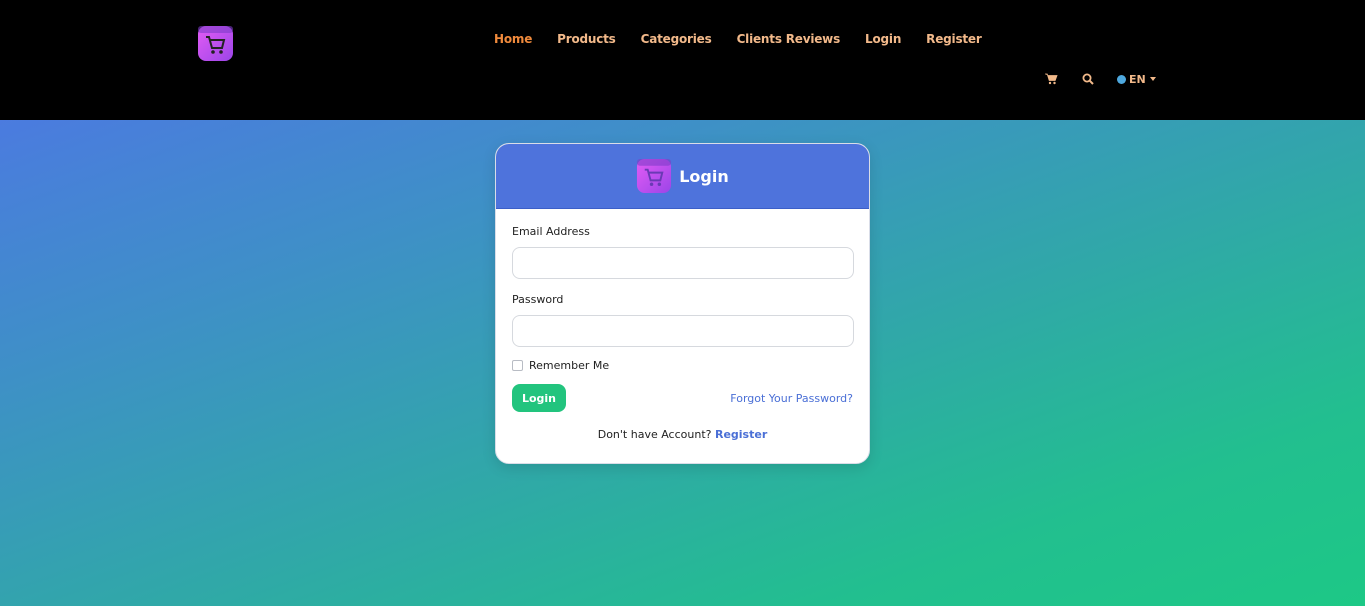  I want to click on remember-me-label: Remember Me, so click(569, 365).